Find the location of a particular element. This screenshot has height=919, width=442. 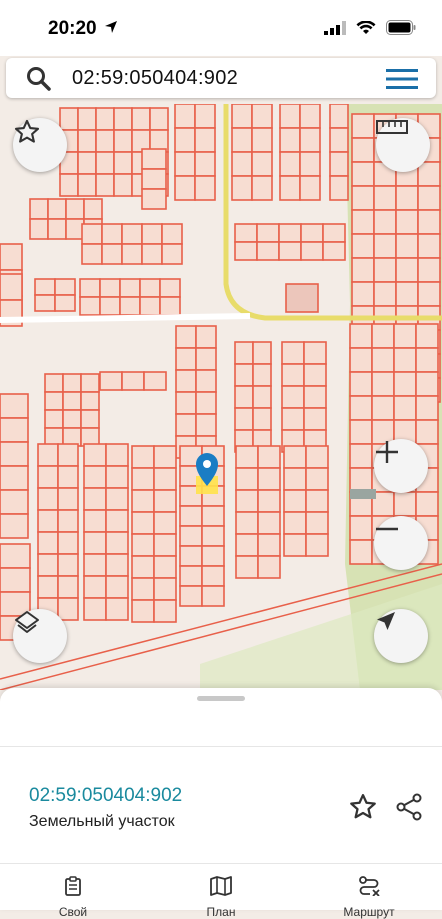

share-button is located at coordinates (409, 809).